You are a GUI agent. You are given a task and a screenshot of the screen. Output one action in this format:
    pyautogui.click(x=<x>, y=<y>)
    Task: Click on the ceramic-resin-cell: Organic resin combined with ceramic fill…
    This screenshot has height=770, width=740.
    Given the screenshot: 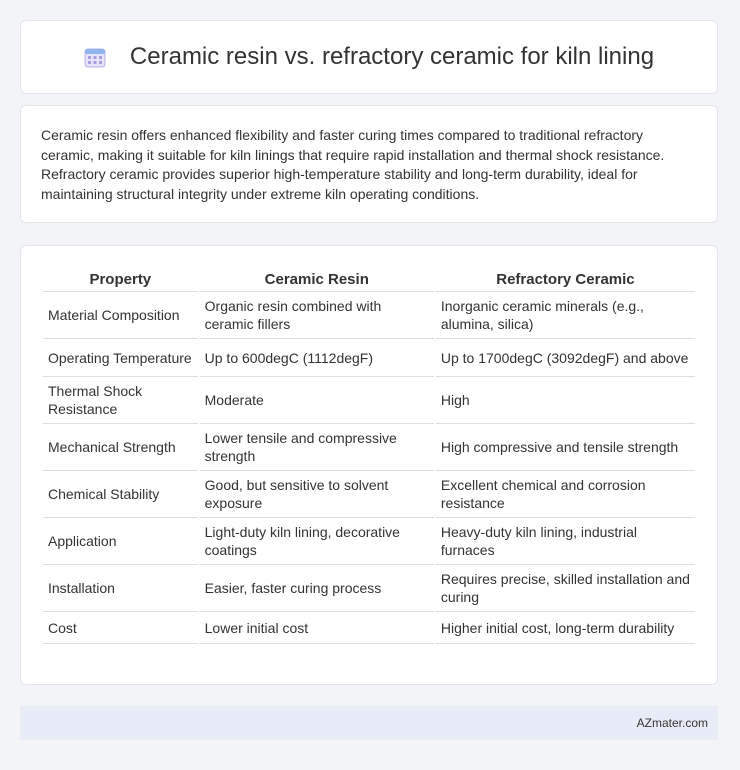 What is the action you would take?
    pyautogui.click(x=316, y=315)
    